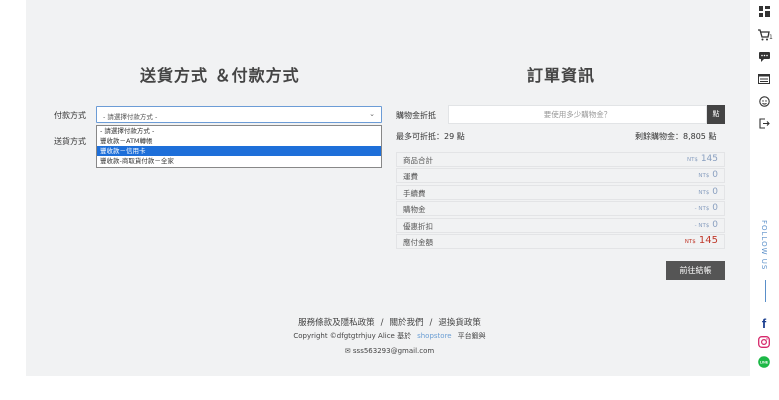  What do you see at coordinates (764, 125) in the screenshot?
I see `logout-icon` at bounding box center [764, 125].